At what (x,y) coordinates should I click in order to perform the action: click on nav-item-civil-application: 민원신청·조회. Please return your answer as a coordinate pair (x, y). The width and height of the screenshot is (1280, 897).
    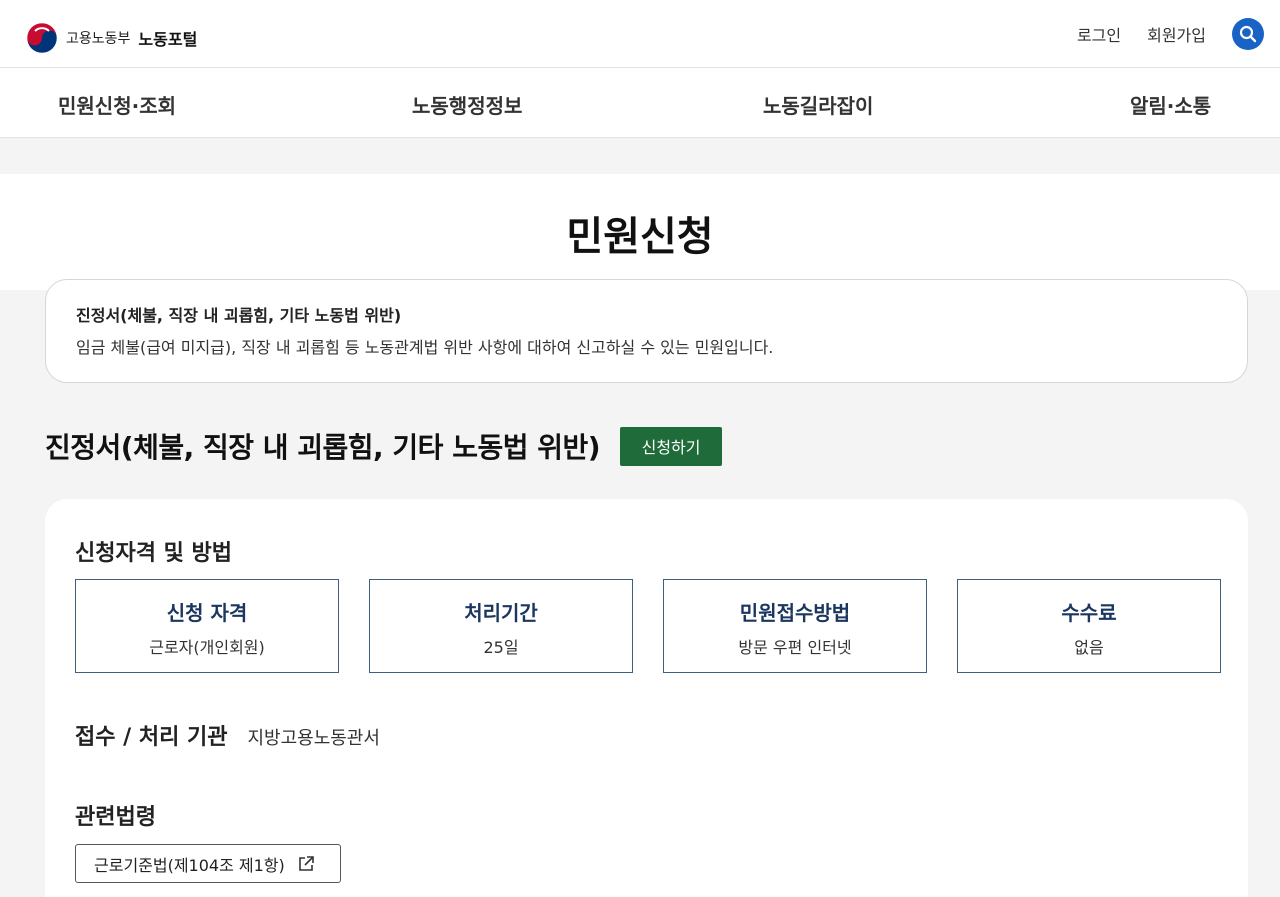
    Looking at the image, I should click on (117, 104).